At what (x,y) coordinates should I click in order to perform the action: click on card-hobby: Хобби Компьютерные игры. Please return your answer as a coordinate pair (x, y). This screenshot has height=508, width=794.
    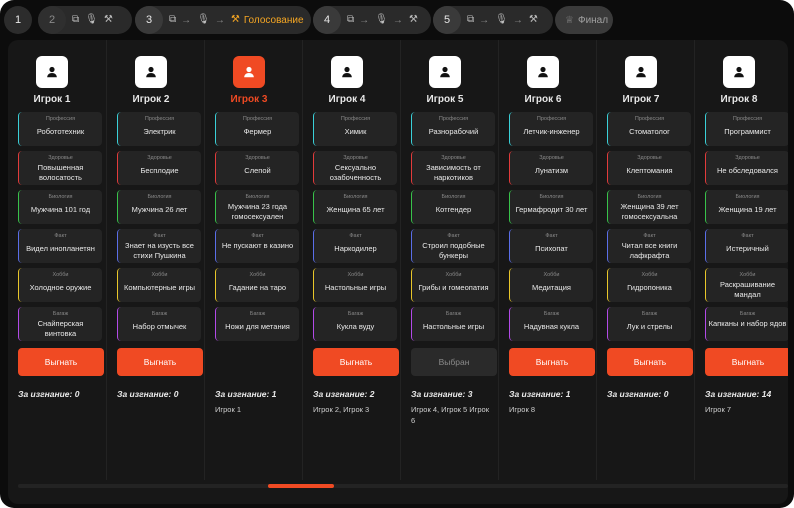
    Looking at the image, I should click on (159, 285).